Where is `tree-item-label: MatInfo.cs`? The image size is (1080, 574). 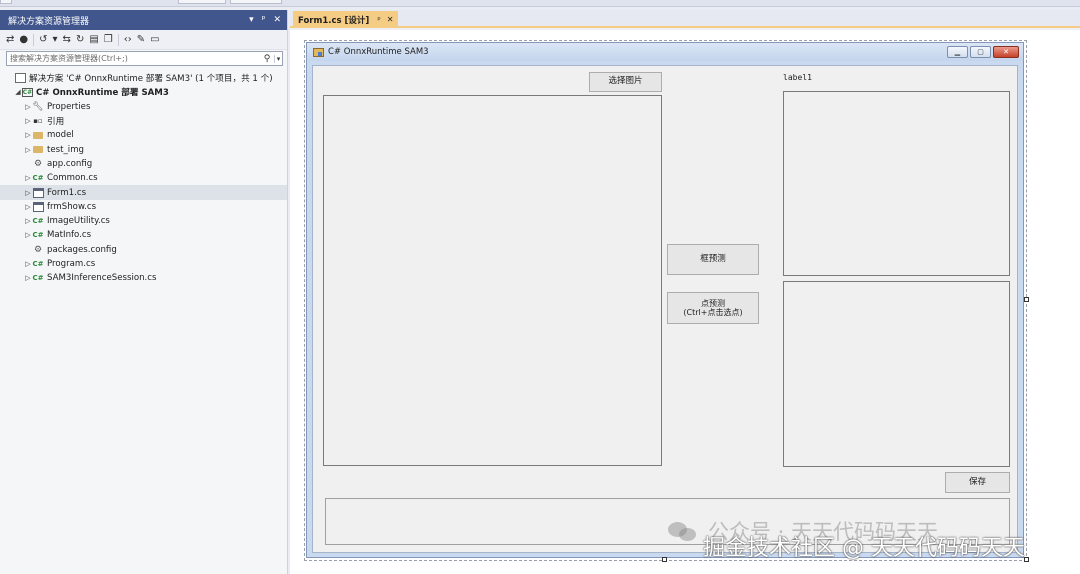 tree-item-label: MatInfo.cs is located at coordinates (69, 235).